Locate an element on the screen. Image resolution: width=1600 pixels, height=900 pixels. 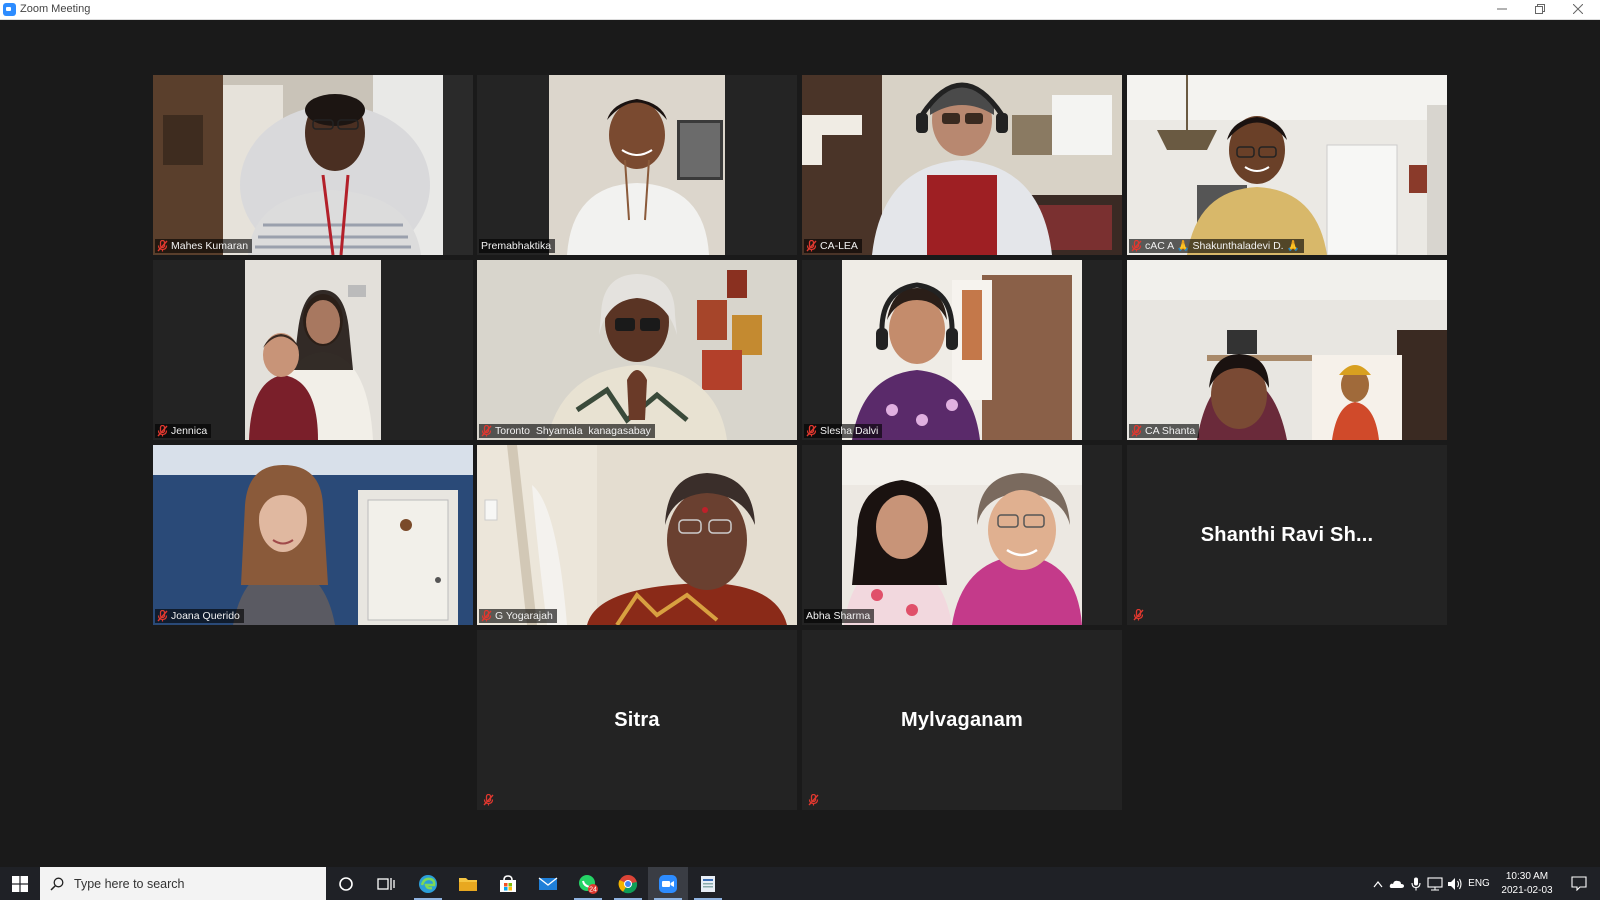
video-tile: Jennica is located at coordinates (313, 350).